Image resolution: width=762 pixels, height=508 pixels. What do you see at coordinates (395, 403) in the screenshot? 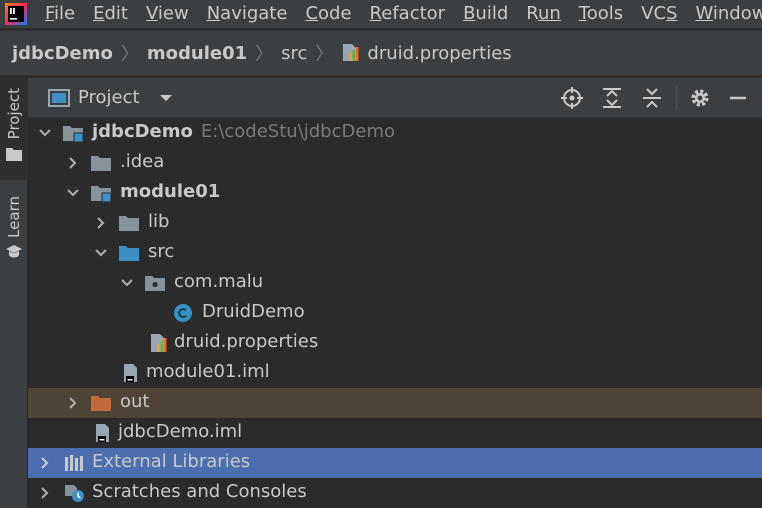
I see `tree-item-out: out` at bounding box center [395, 403].